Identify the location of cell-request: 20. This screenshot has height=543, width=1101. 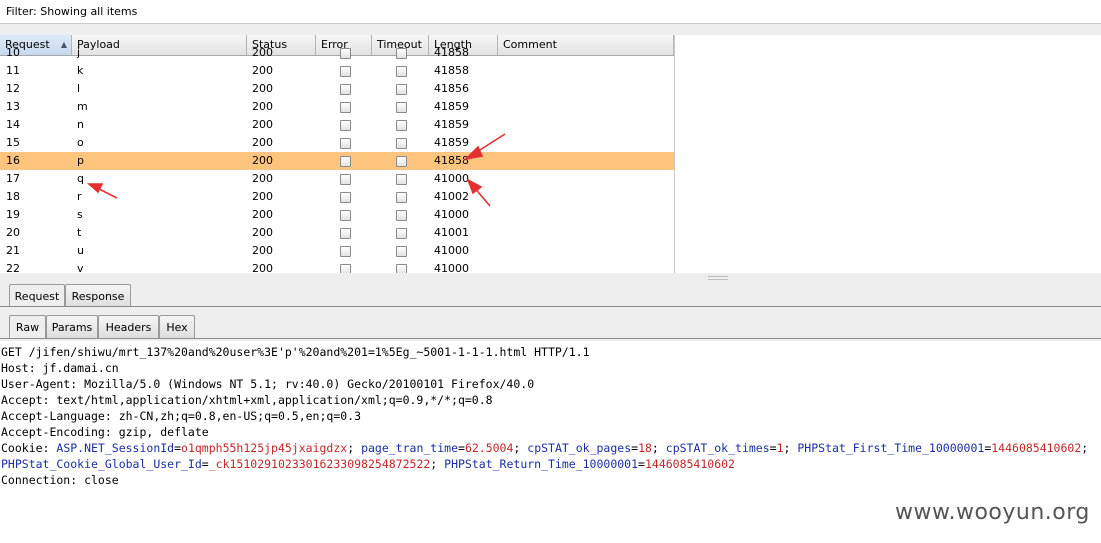
(13, 232).